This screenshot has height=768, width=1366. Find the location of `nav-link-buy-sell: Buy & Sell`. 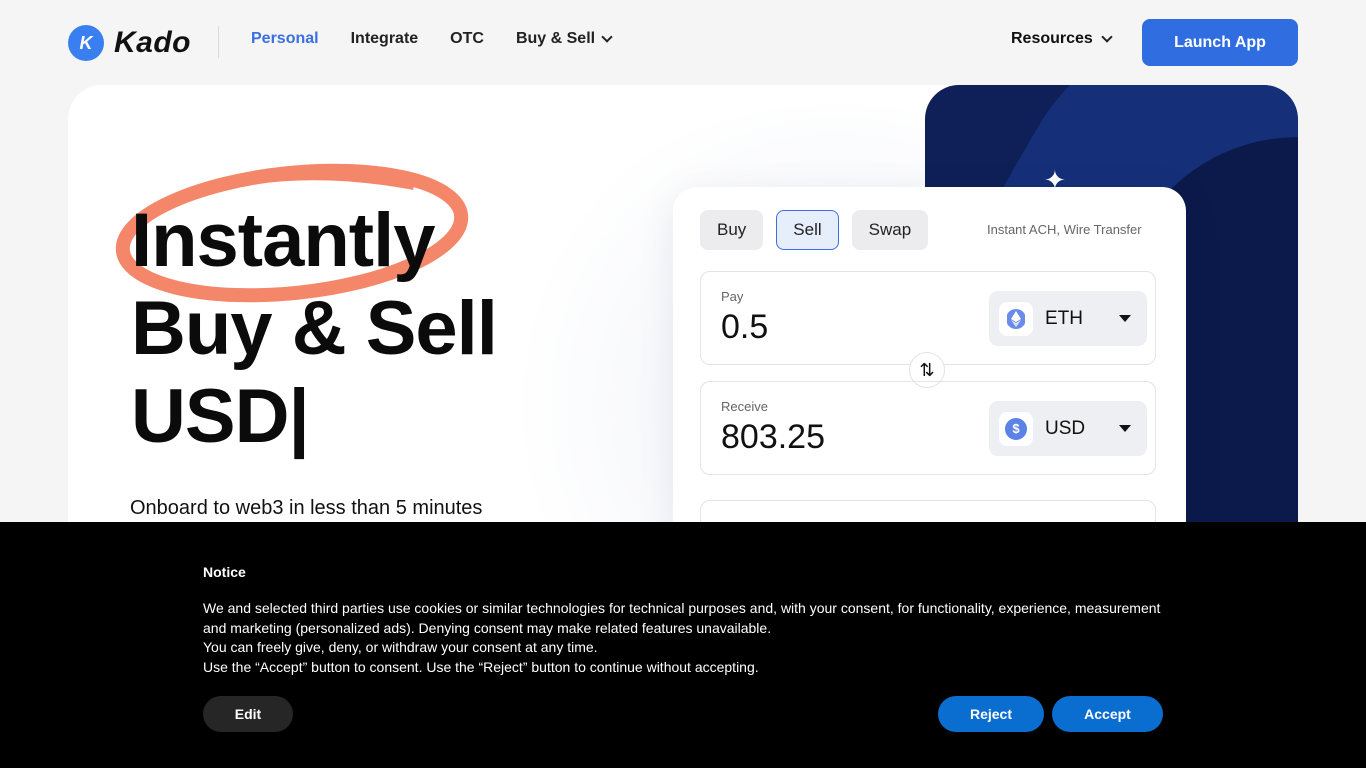

nav-link-buy-sell: Buy & Sell is located at coordinates (564, 39).